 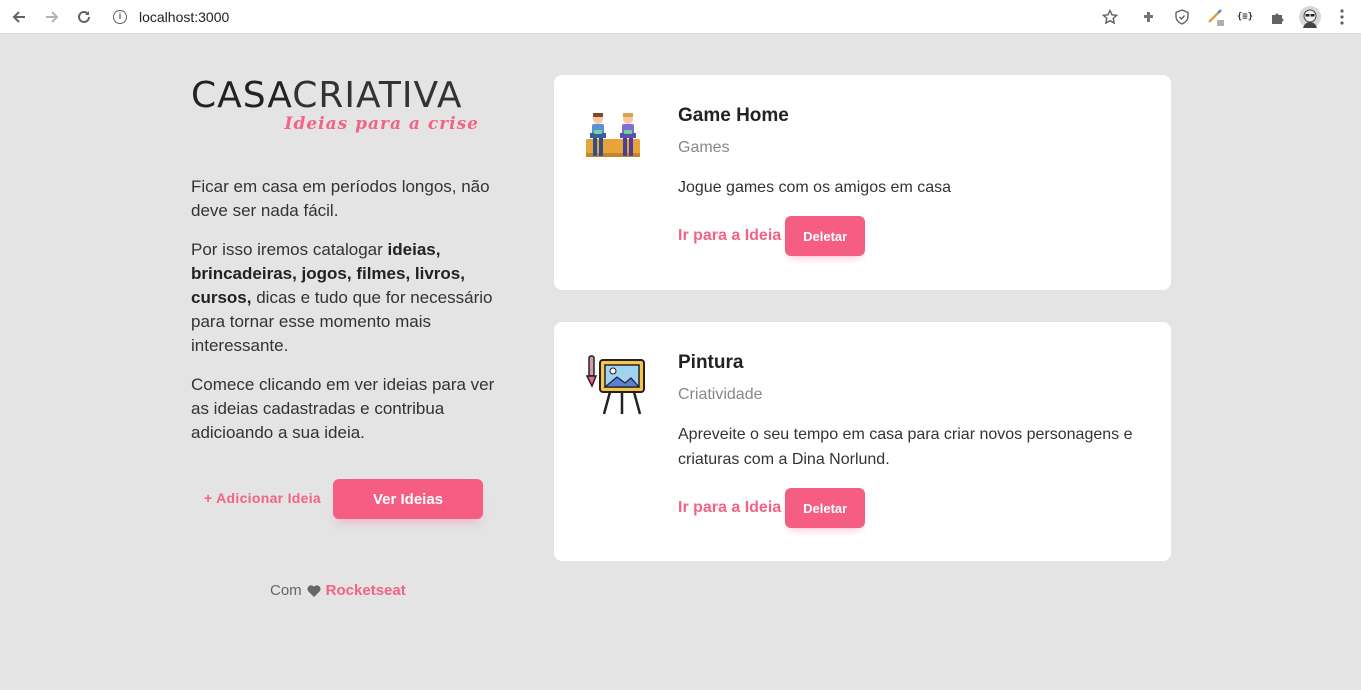 What do you see at coordinates (733, 115) in the screenshot?
I see `idea-title: Game Home` at bounding box center [733, 115].